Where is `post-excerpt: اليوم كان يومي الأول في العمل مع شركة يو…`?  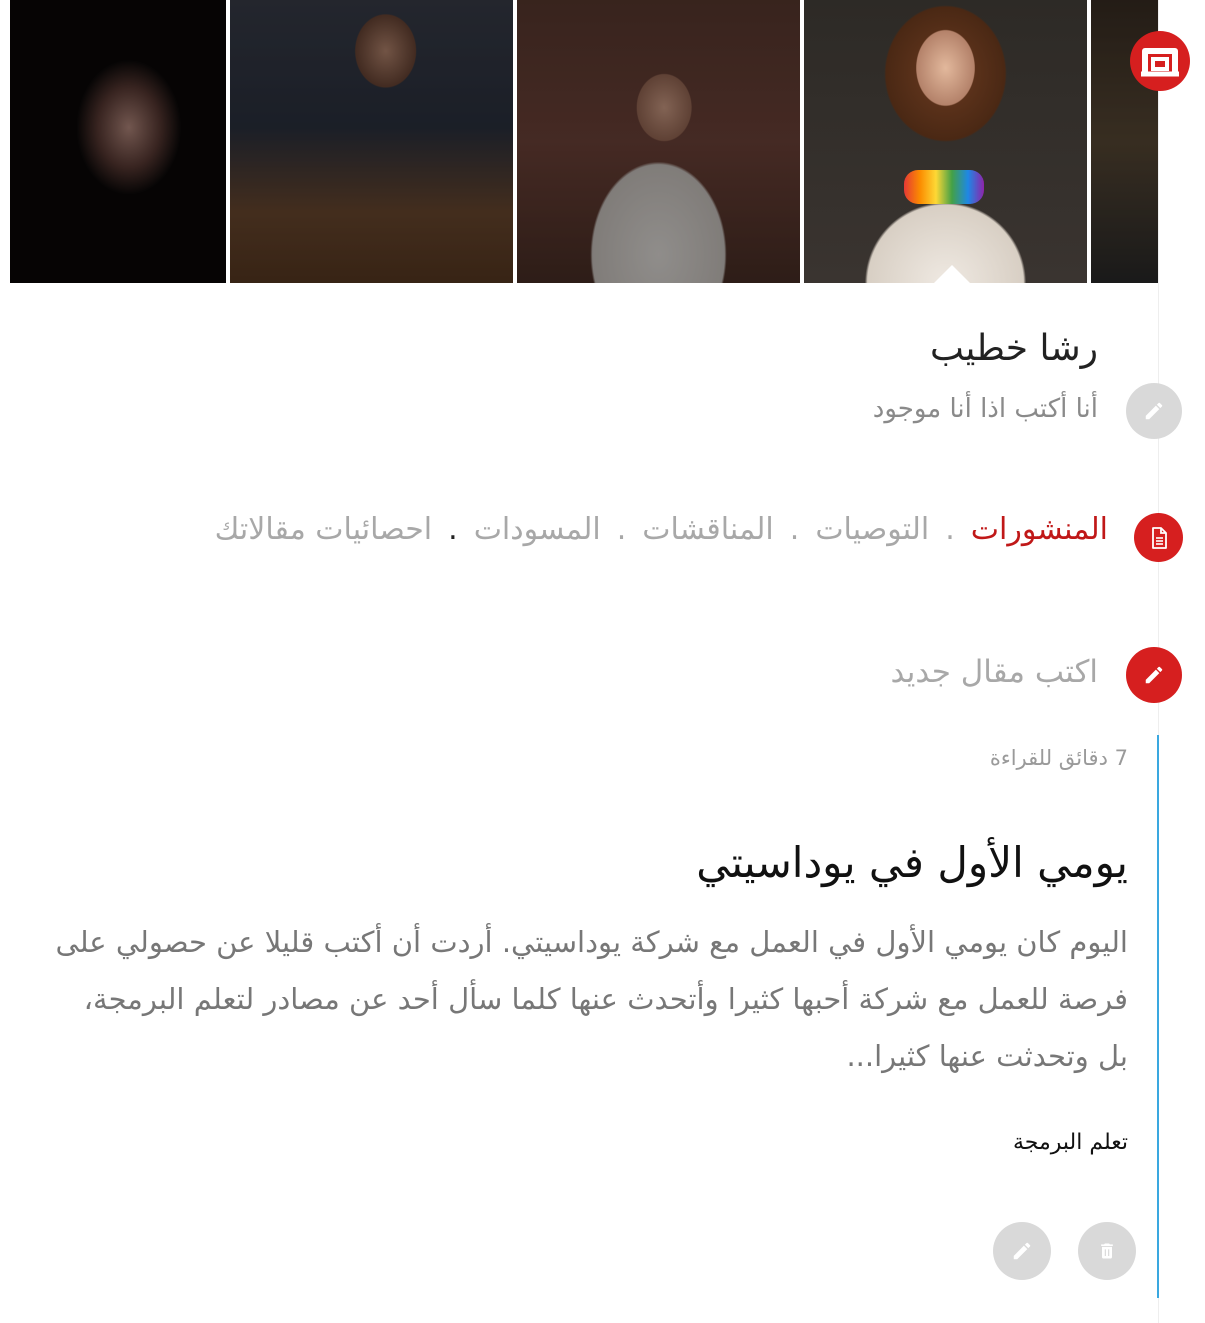 post-excerpt: اليوم كان يومي الأول في العمل مع شركة يو… is located at coordinates (588, 999).